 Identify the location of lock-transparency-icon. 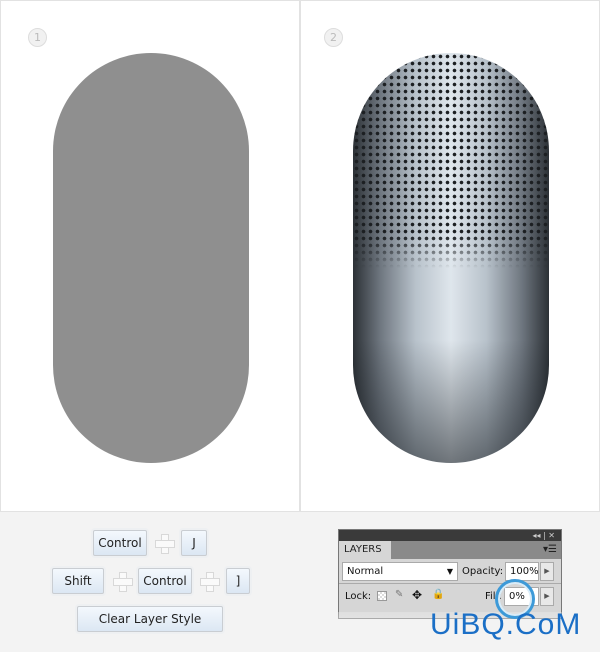
(382, 596).